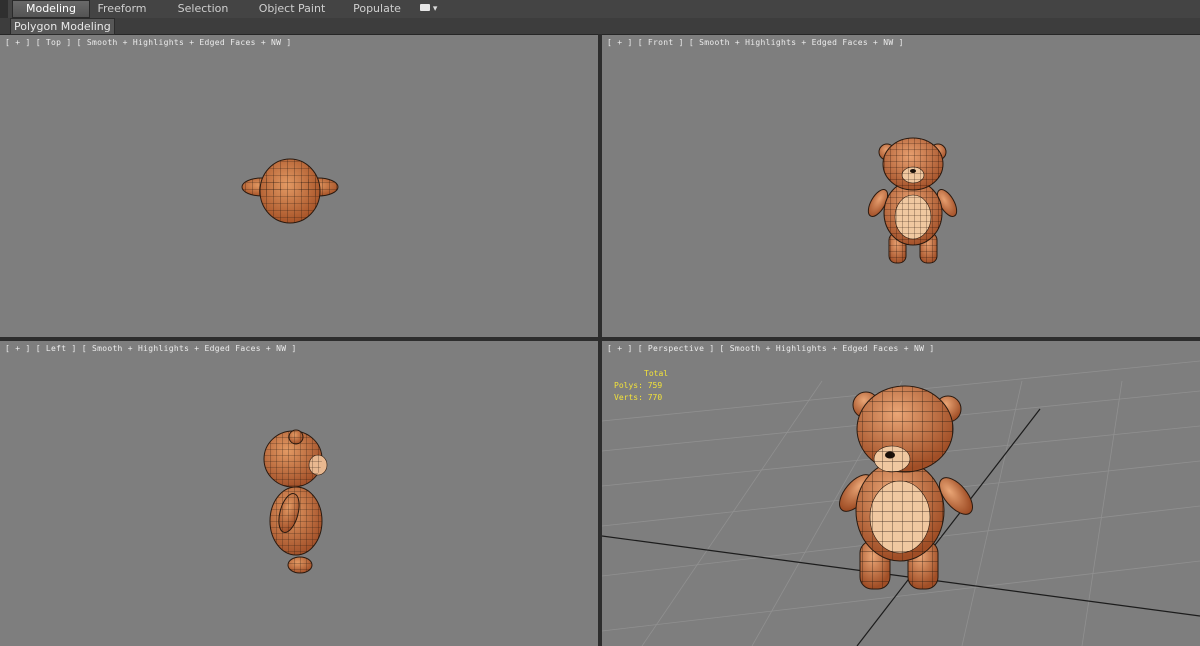  Describe the element at coordinates (4, 9) in the screenshot. I see `ribbon-drag-handle` at that location.